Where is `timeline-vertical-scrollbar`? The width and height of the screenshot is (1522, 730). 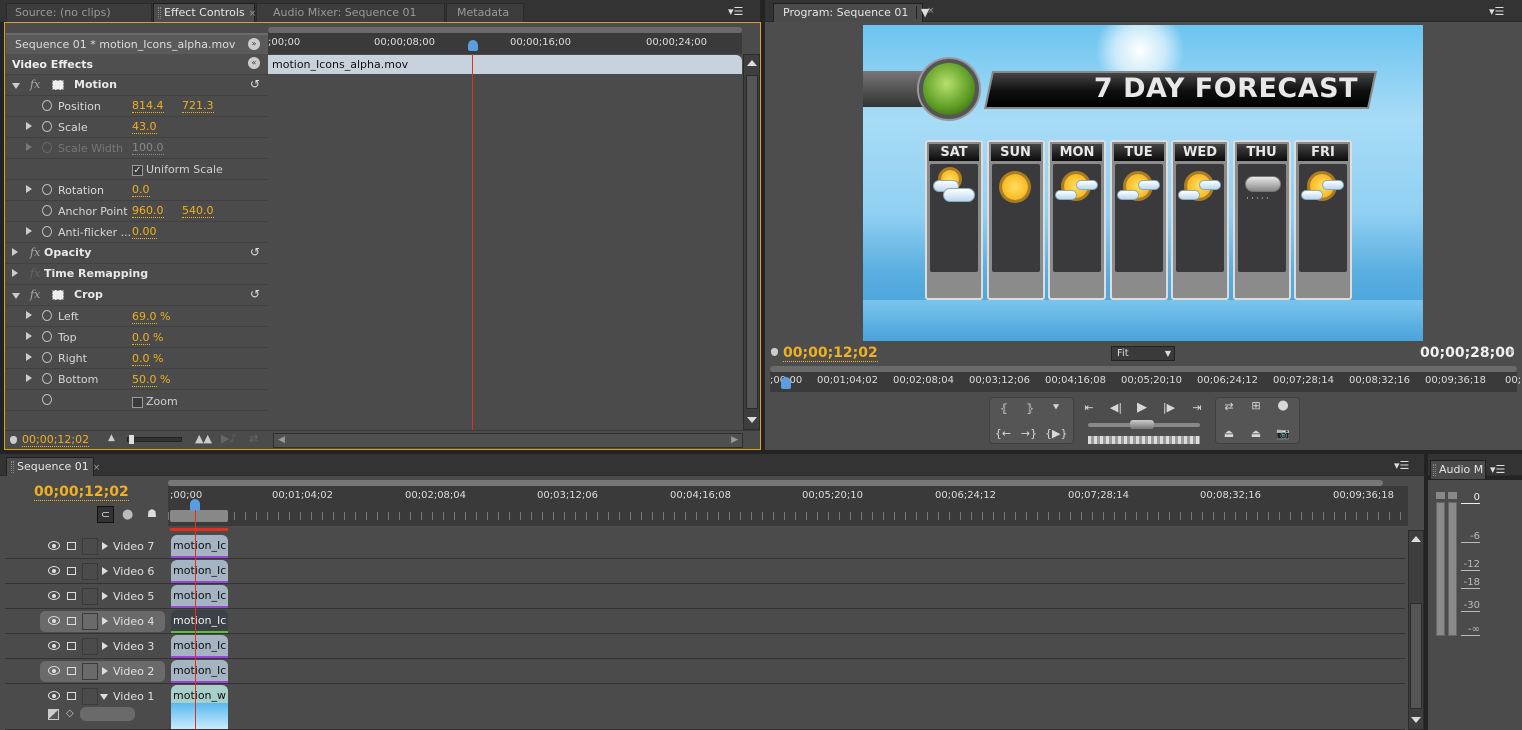 timeline-vertical-scrollbar is located at coordinates (1416, 630).